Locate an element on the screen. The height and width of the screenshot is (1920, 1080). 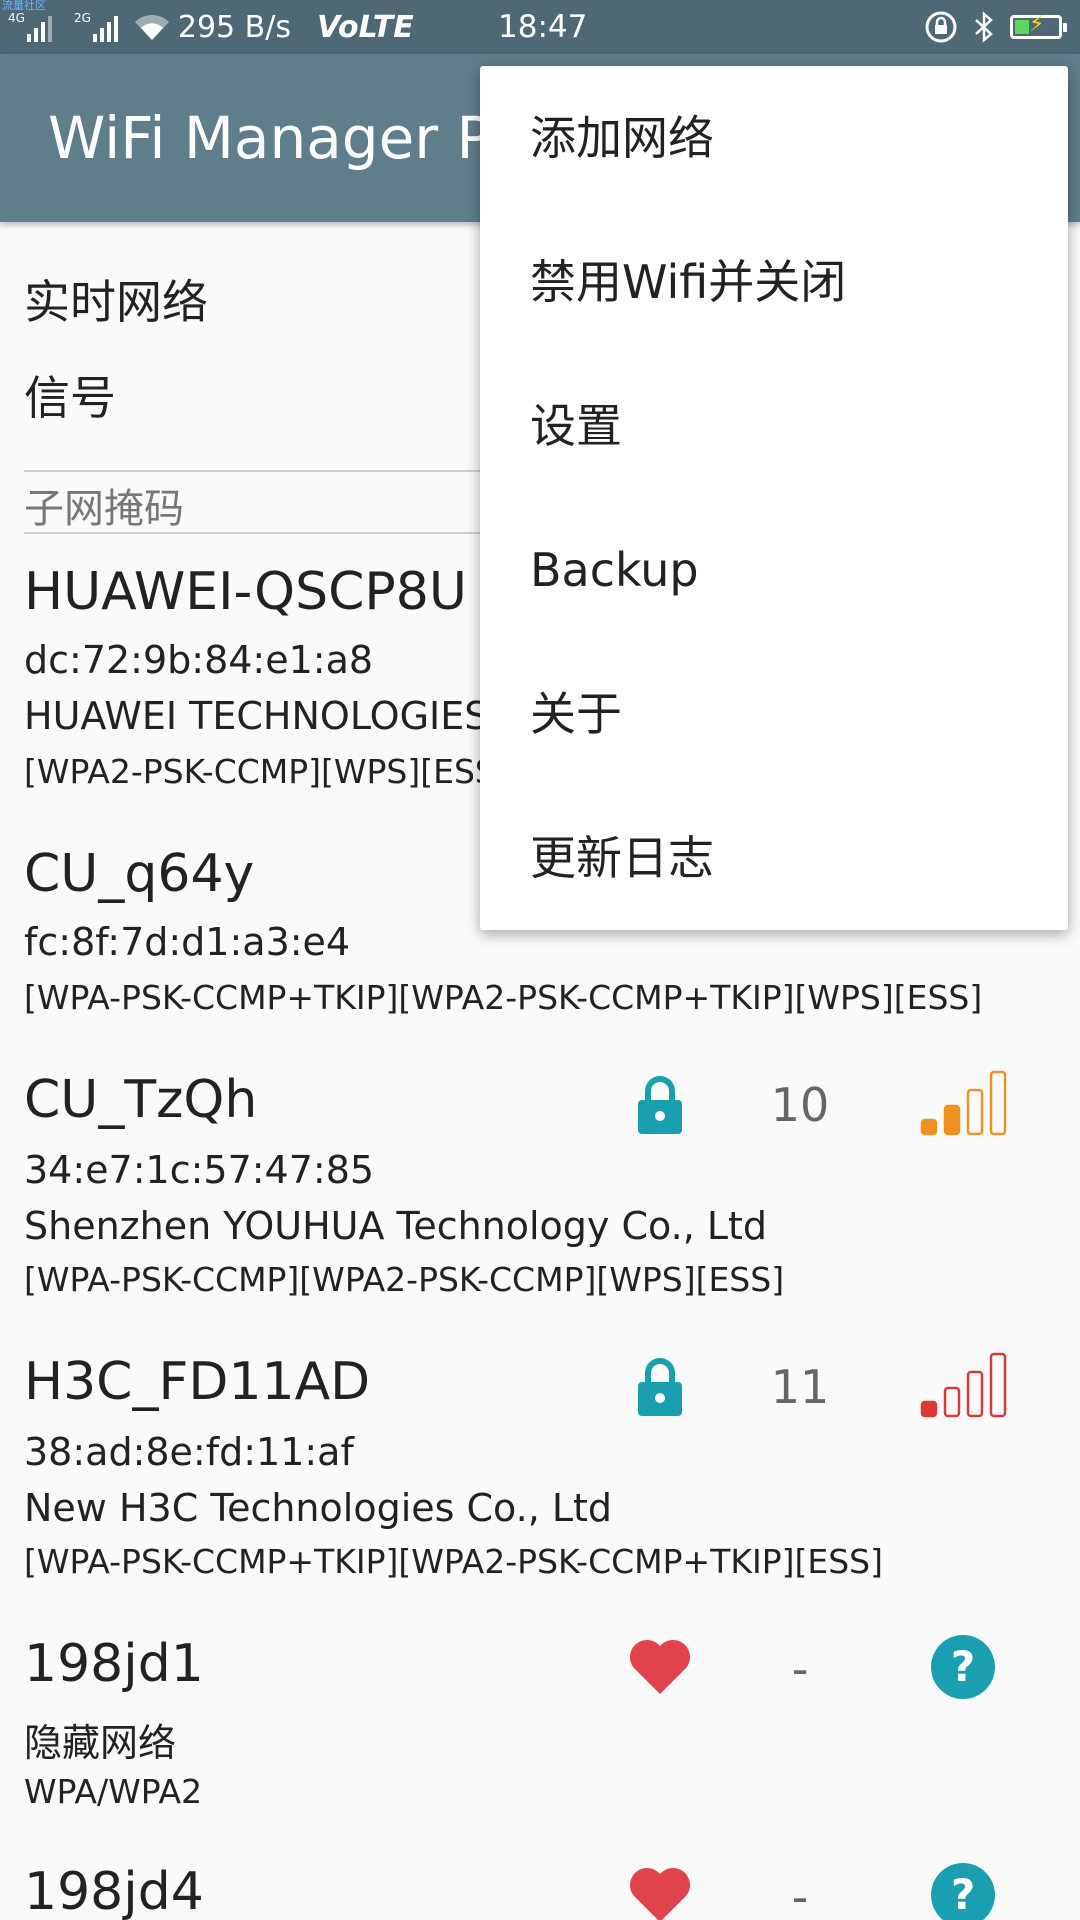
wifi-icon is located at coordinates (151, 27).